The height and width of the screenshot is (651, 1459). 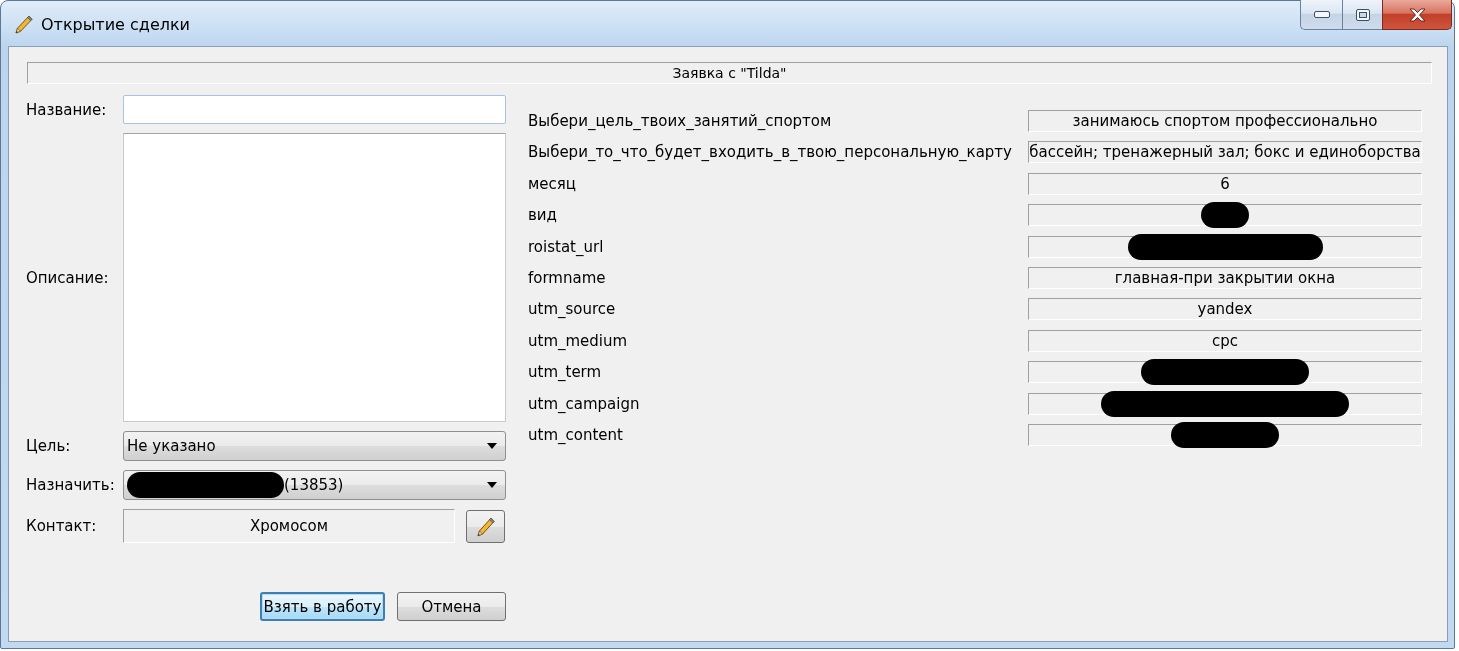 What do you see at coordinates (729, 73) in the screenshot?
I see `source-header: Заявка с "Tilda"` at bounding box center [729, 73].